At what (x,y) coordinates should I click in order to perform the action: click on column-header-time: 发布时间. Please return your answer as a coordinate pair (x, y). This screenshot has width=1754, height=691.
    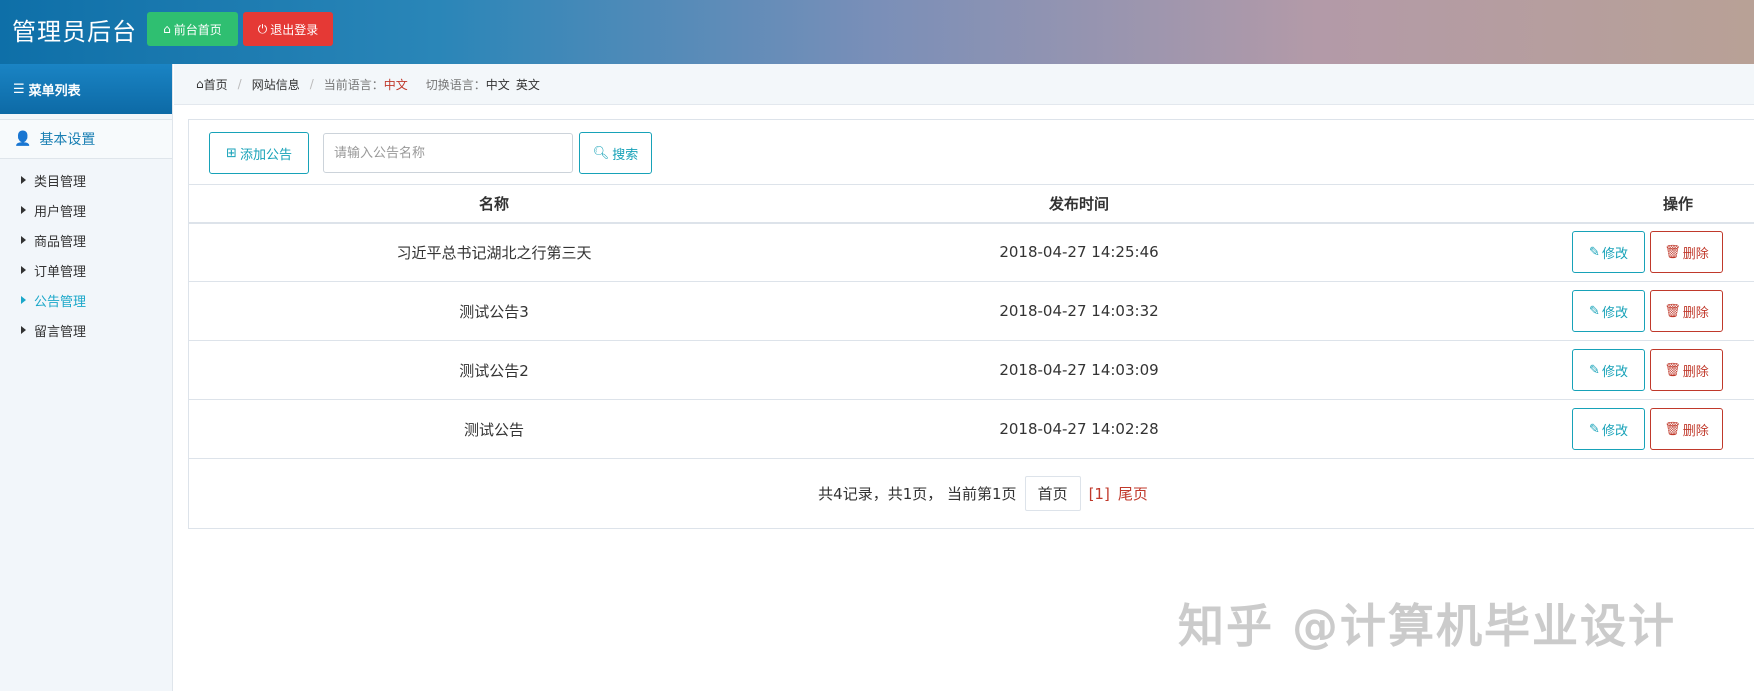
    Looking at the image, I should click on (1079, 204).